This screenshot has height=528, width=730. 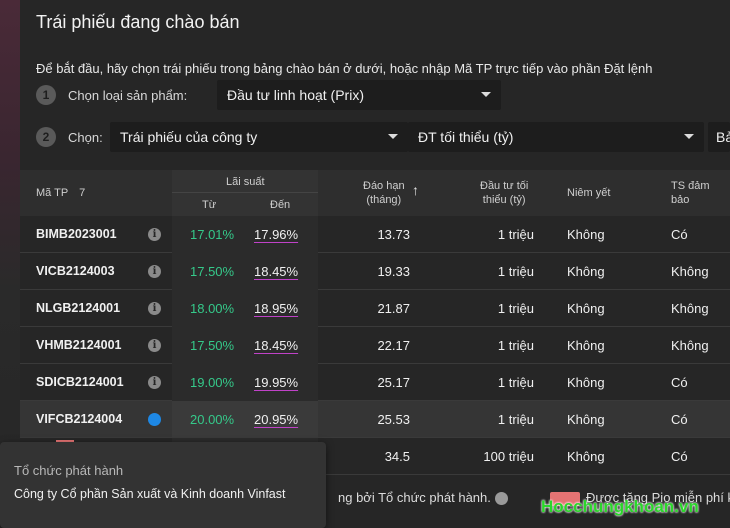 I want to click on row-count: 7, so click(x=82, y=193).